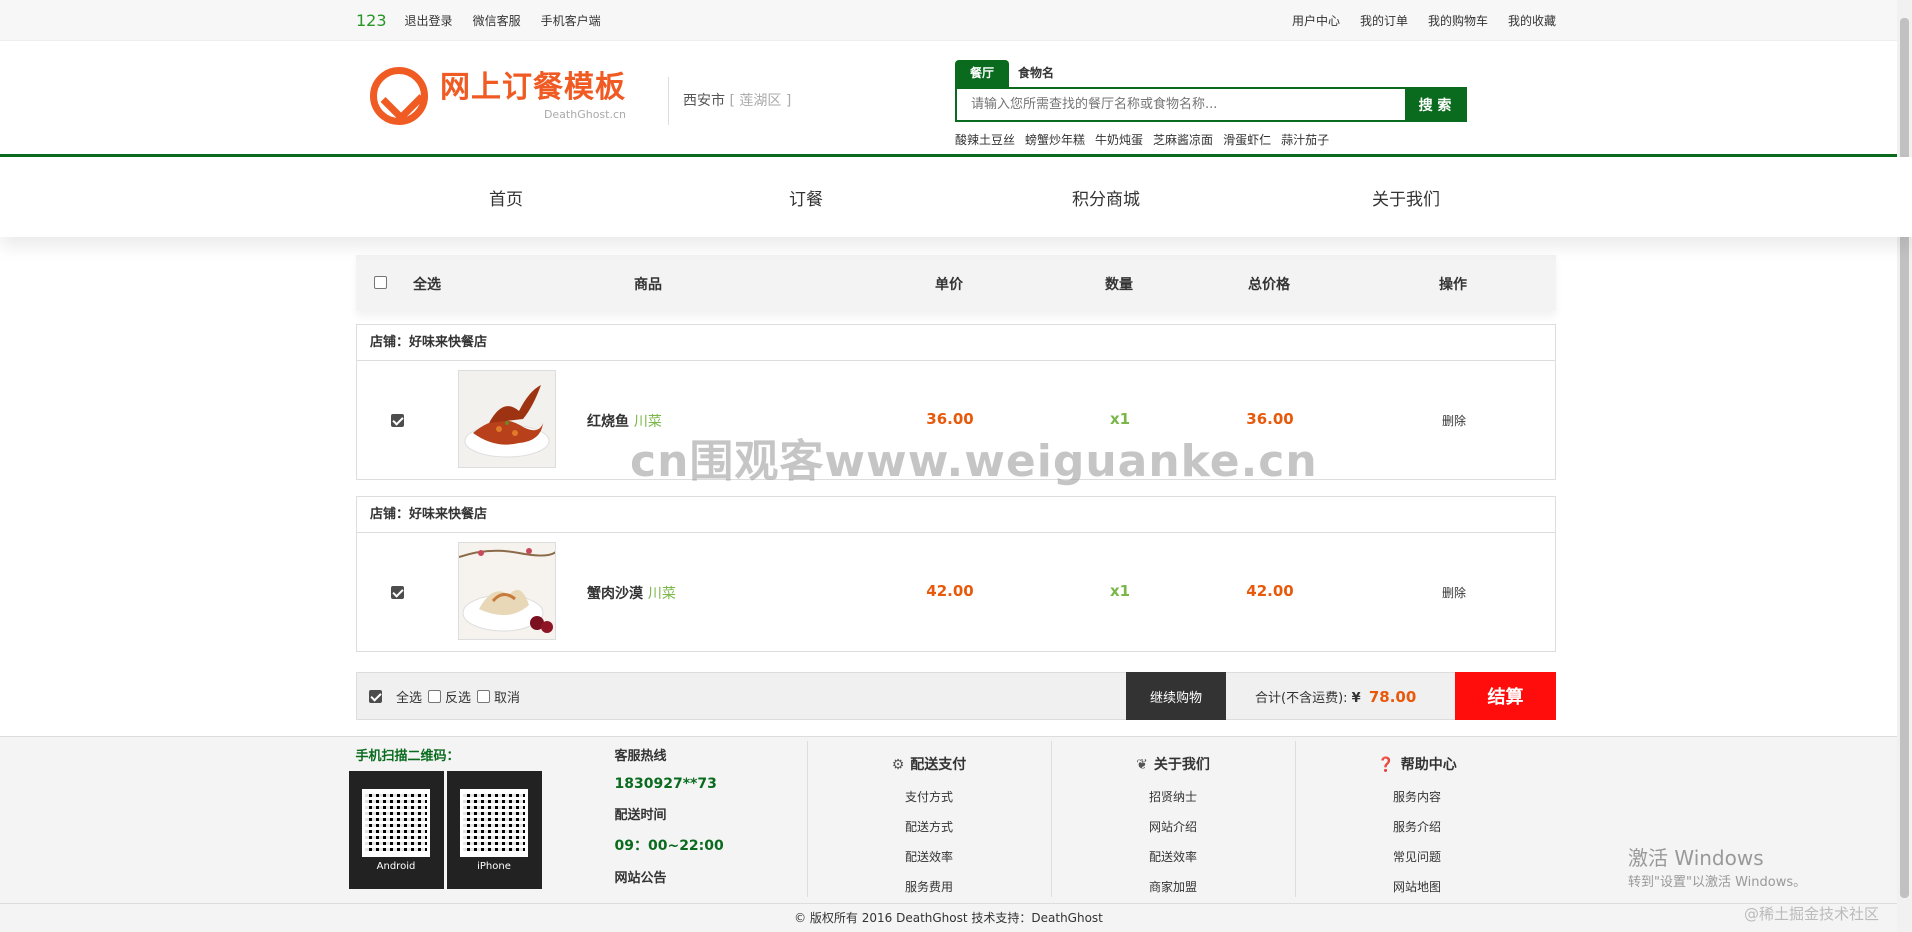 This screenshot has height=932, width=1912. What do you see at coordinates (1356, 698) in the screenshot?
I see `currency-symbol: ¥` at bounding box center [1356, 698].